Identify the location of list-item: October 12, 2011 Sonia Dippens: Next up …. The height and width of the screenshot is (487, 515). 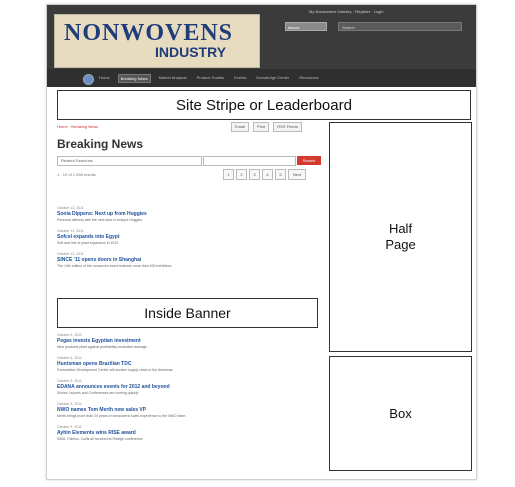
(191, 214).